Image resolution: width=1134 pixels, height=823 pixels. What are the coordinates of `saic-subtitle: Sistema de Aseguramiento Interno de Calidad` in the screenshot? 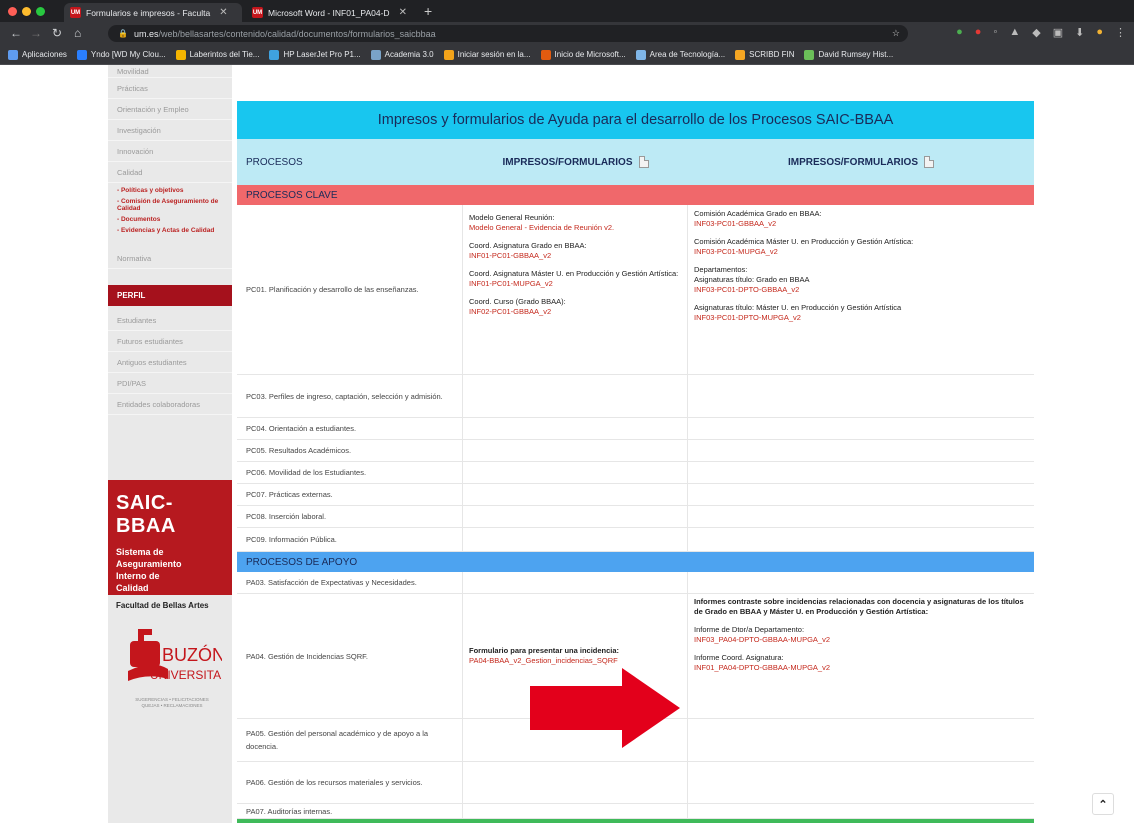 It's located at (170, 570).